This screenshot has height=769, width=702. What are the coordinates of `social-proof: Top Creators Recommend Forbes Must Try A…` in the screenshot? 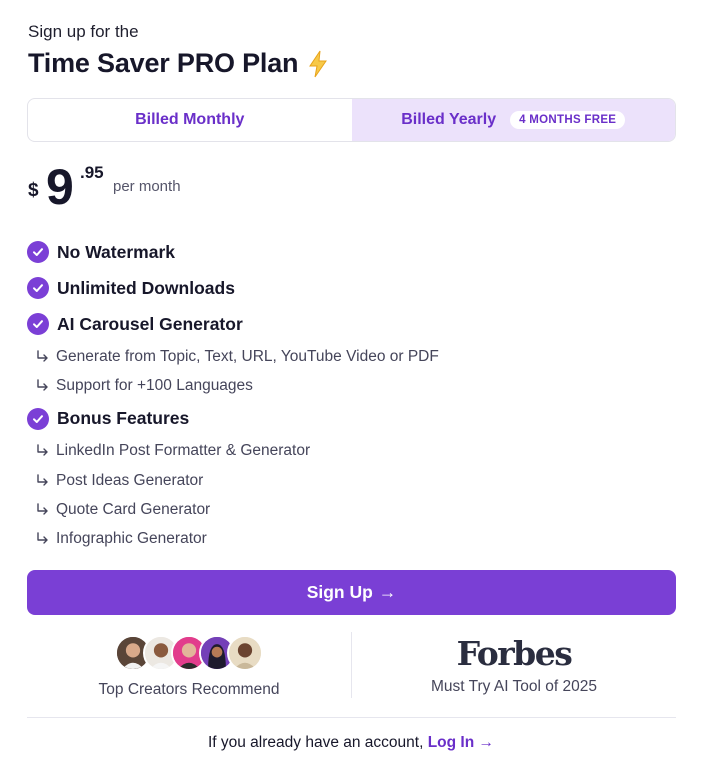 It's located at (351, 666).